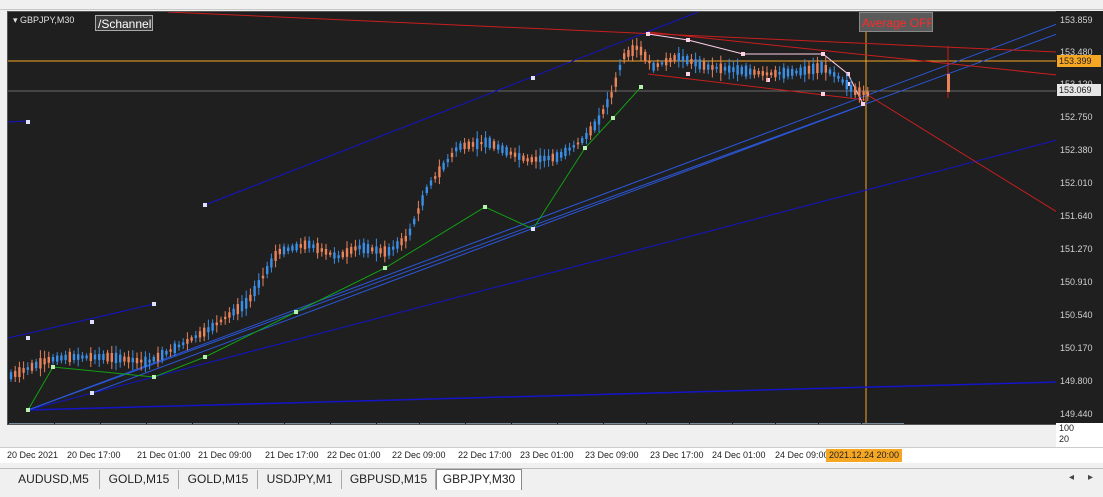 This screenshot has width=1103, height=497. What do you see at coordinates (389, 479) in the screenshot?
I see `tab-gbpusd-m15: GBPUSD,M15` at bounding box center [389, 479].